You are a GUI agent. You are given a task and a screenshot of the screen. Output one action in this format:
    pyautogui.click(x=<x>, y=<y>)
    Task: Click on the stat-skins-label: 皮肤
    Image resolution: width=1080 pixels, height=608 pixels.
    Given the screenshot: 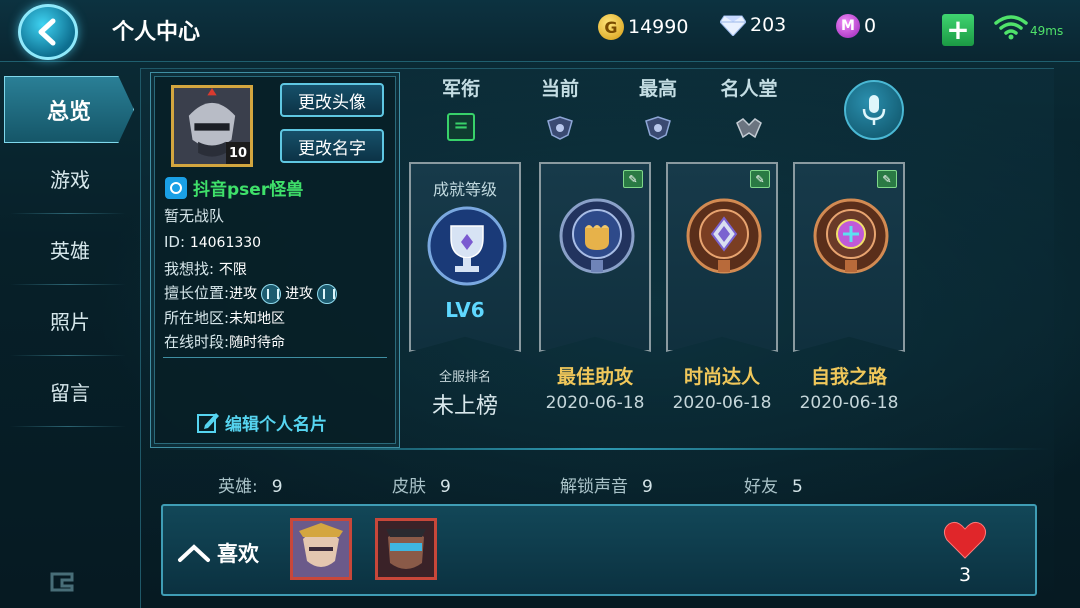 What is the action you would take?
    pyautogui.click(x=409, y=487)
    